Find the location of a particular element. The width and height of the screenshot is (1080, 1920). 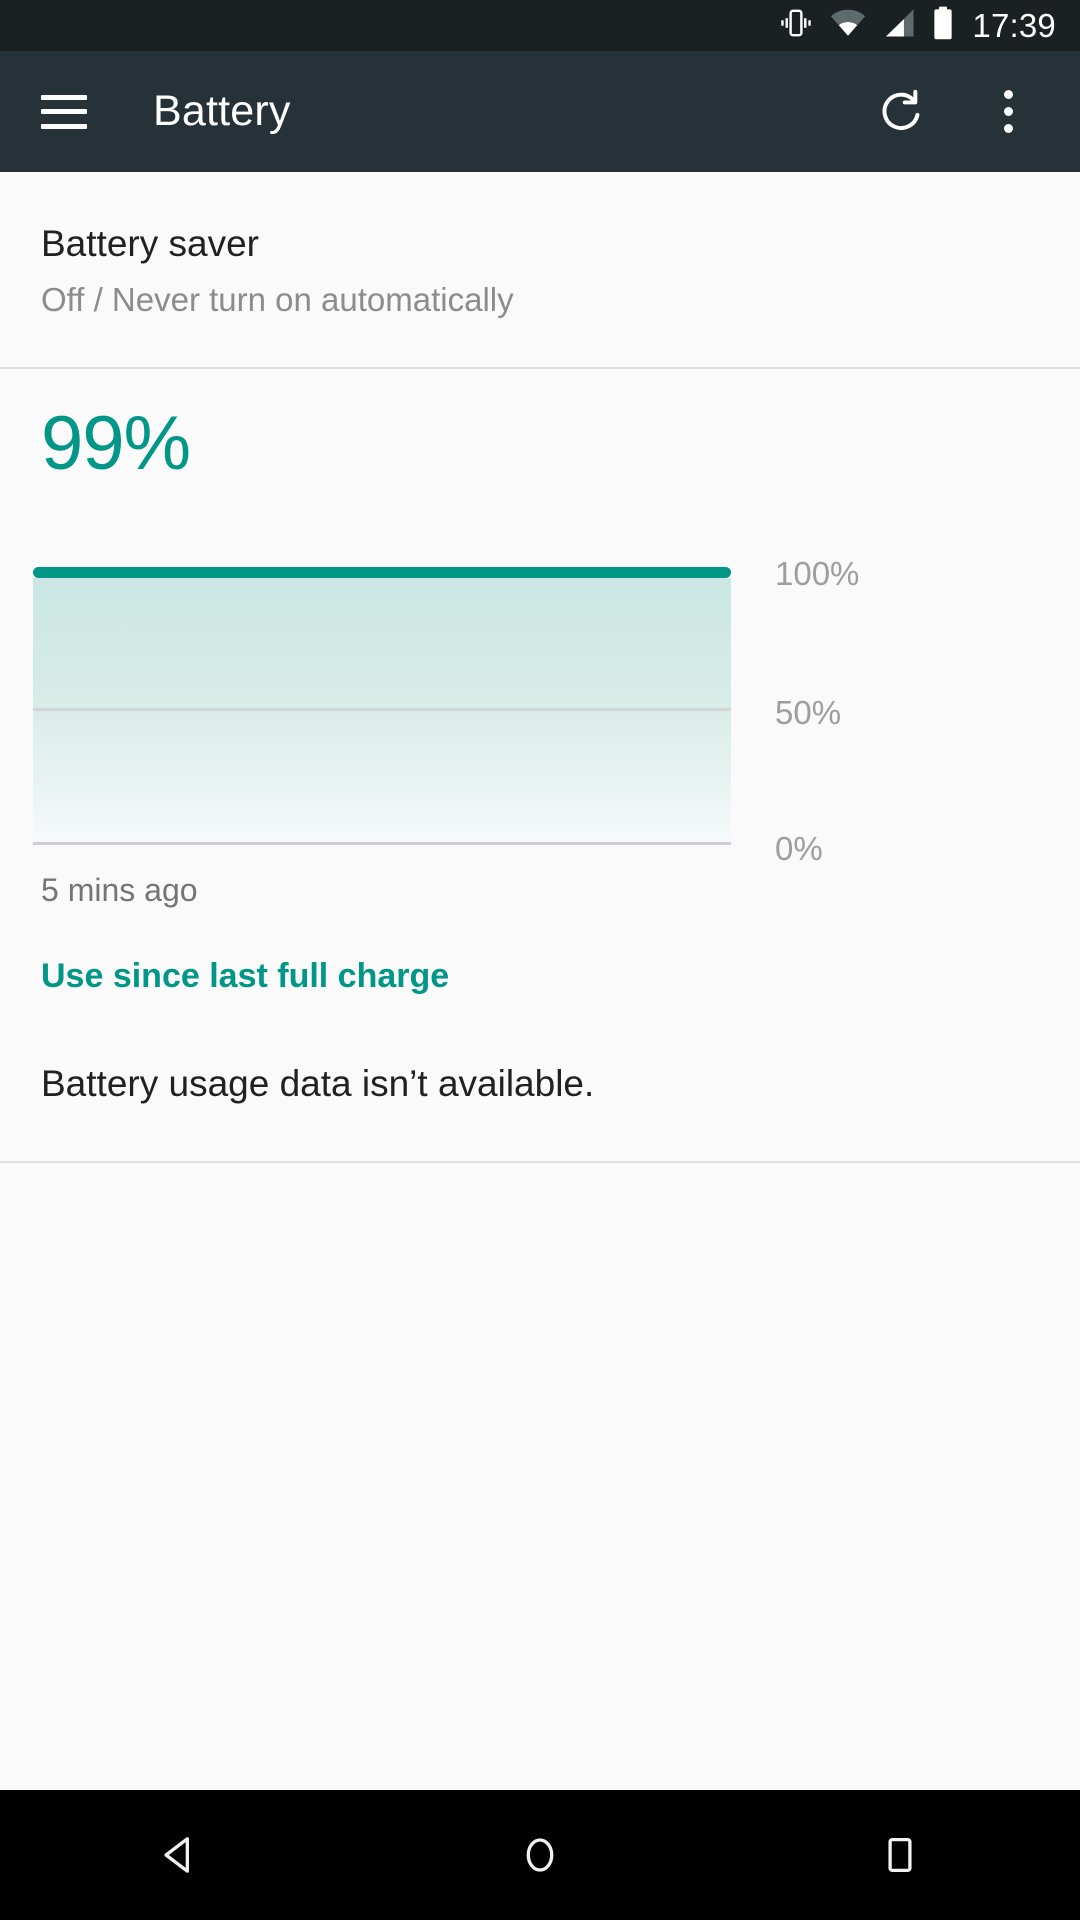

battery-percent-label: 99% is located at coordinates (116, 443).